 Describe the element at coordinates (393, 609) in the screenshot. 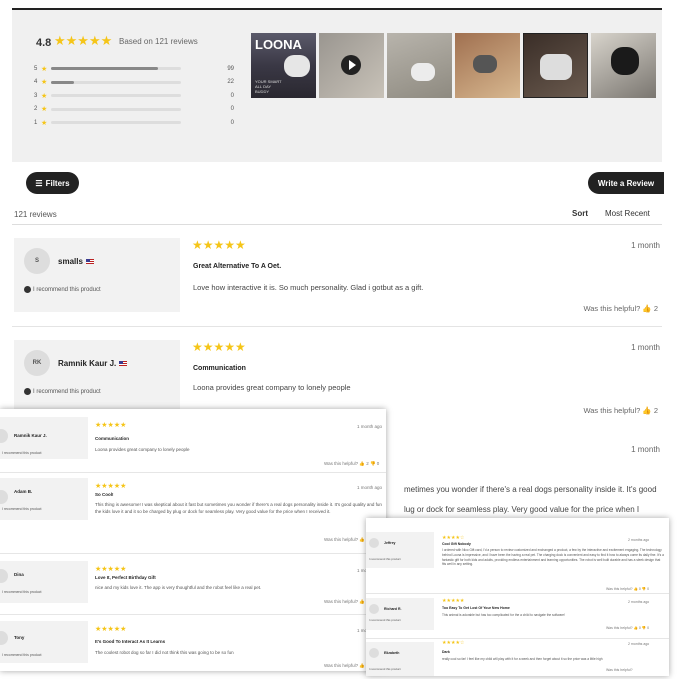

I see `reviewer-name: Richard R.` at that location.